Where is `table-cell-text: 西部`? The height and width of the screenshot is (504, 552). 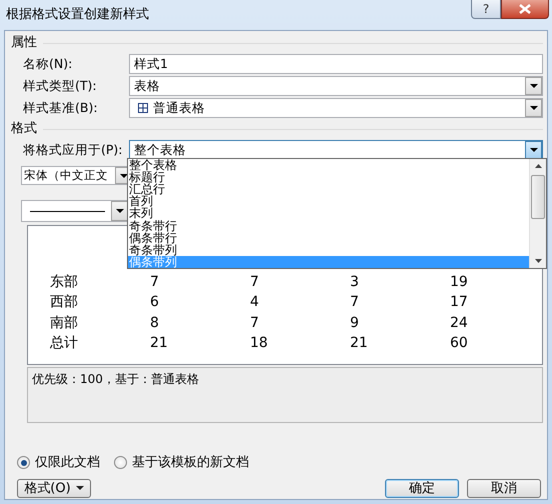
table-cell-text: 西部 is located at coordinates (64, 302).